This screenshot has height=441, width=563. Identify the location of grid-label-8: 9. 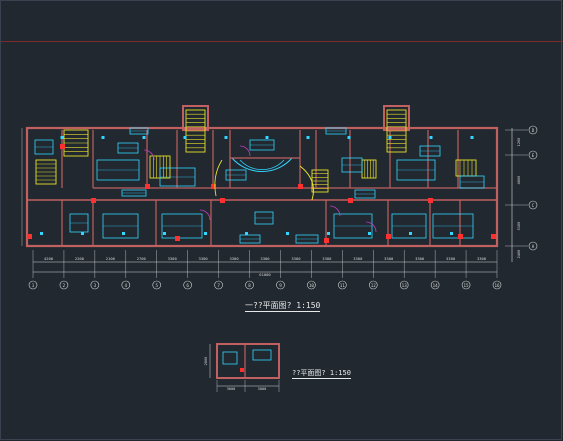
(280, 285).